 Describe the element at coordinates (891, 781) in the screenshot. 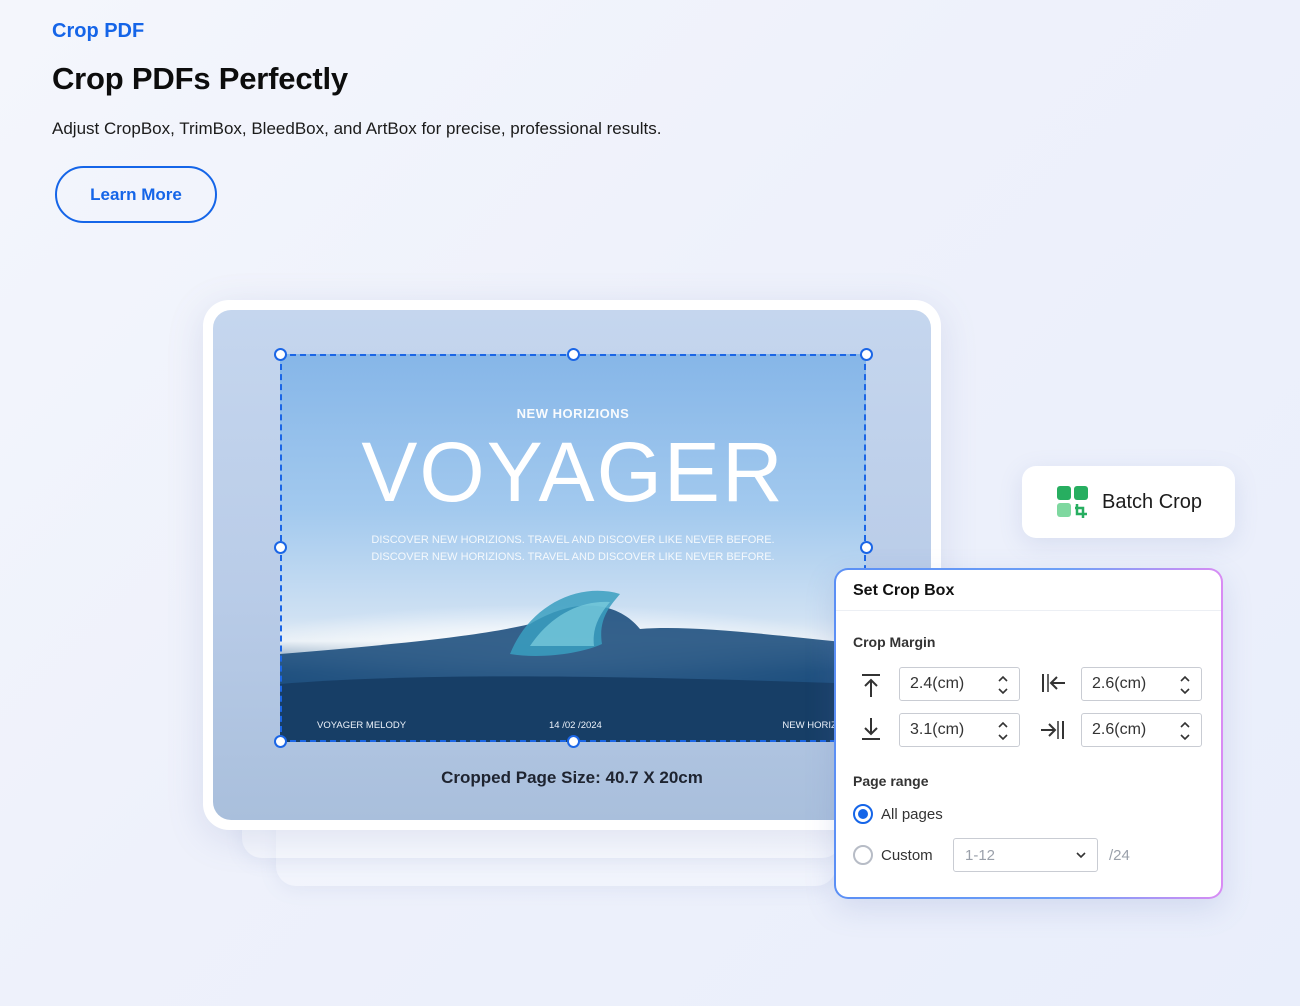

I see `page-range-label: Page range` at that location.